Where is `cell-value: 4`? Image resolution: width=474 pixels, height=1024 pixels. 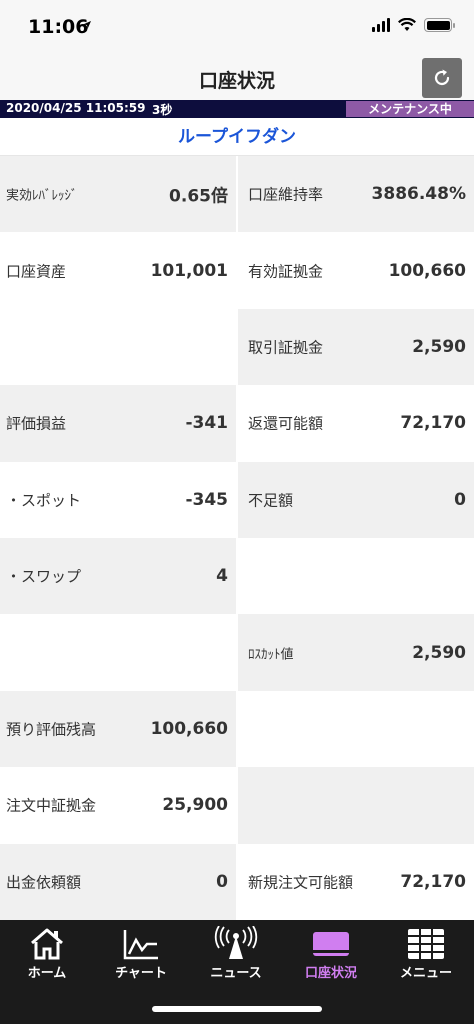
cell-value: 4 is located at coordinates (222, 576).